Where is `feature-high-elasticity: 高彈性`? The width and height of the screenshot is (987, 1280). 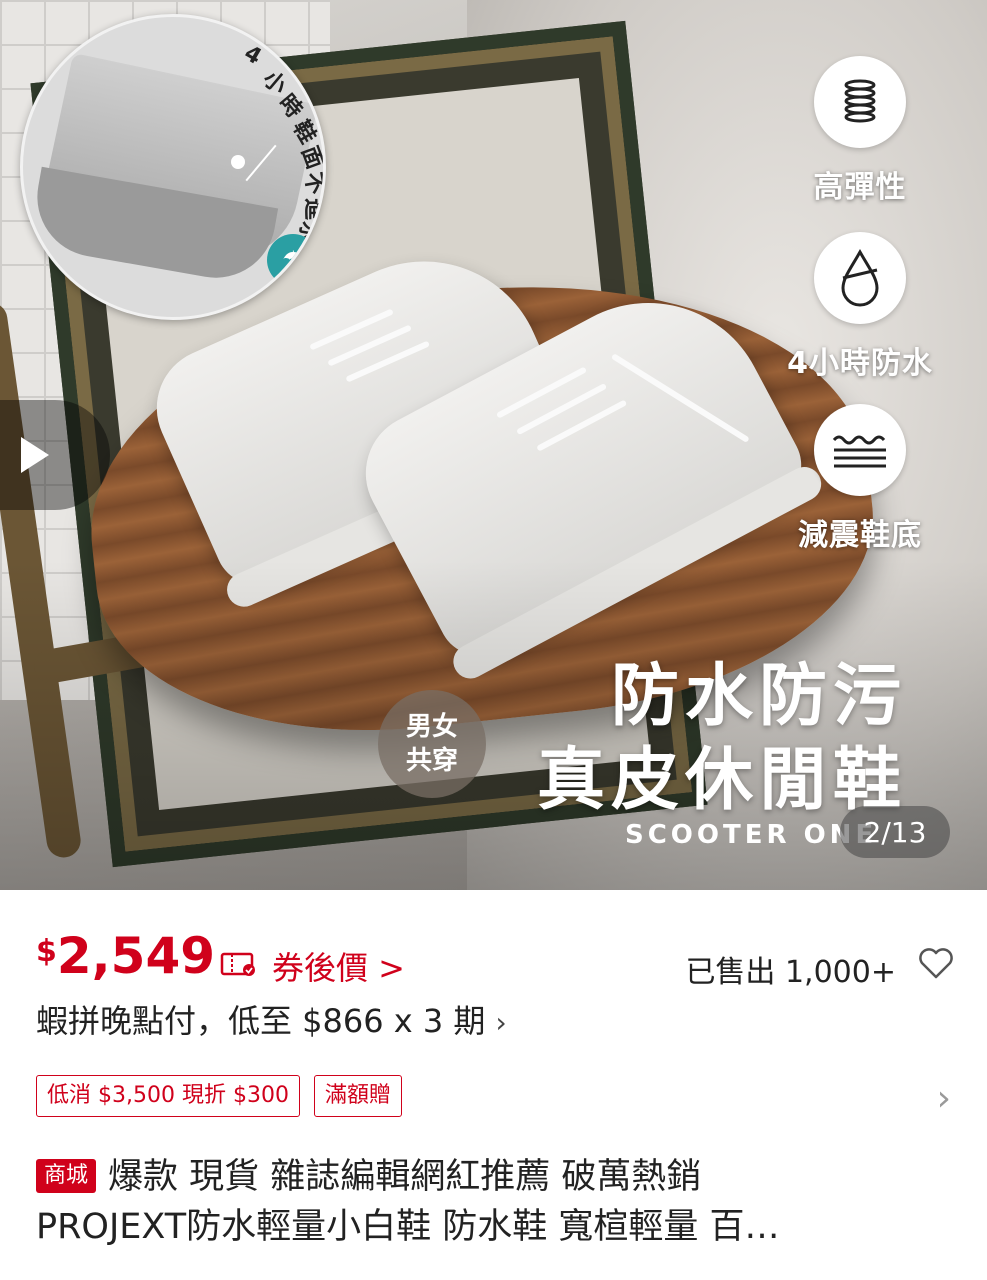
feature-high-elasticity: 高彈性 is located at coordinates (860, 131).